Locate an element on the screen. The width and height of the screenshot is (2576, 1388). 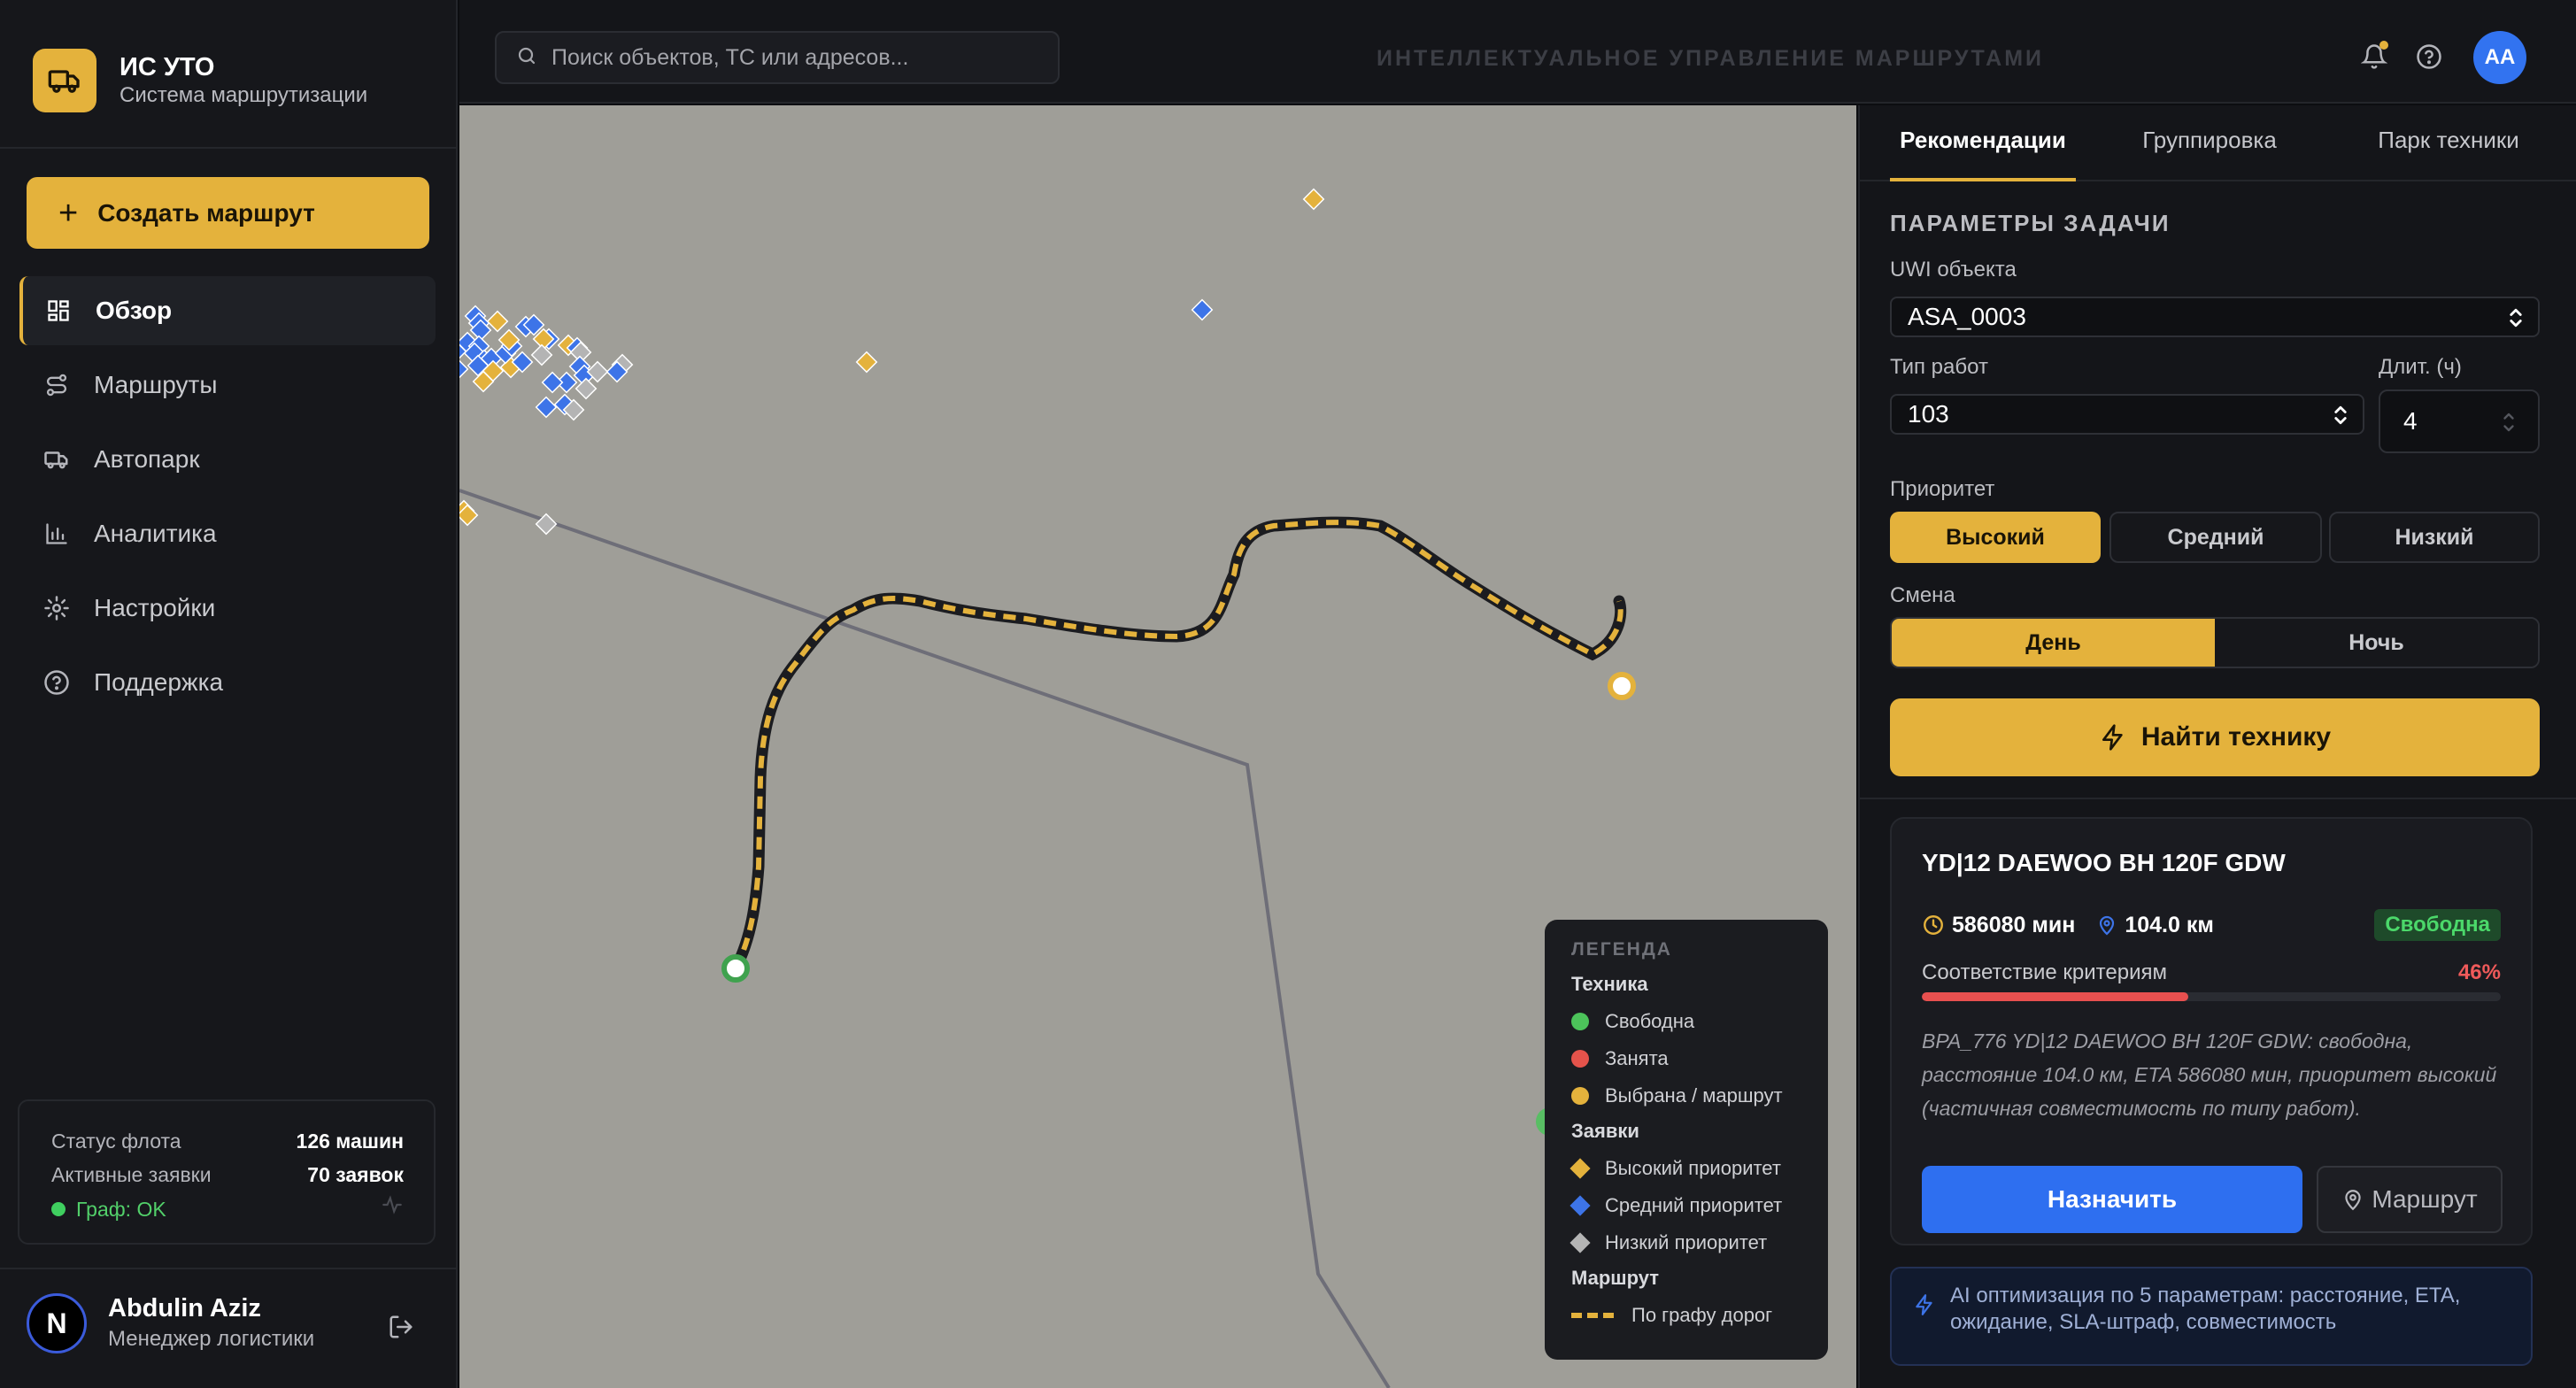
route-shadow is located at coordinates (1178, 746).